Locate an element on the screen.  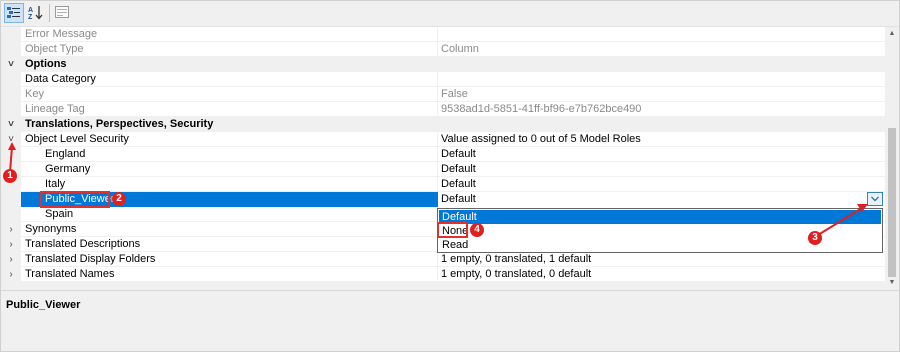
annotation-callout-2: 2 is located at coordinates (119, 199).